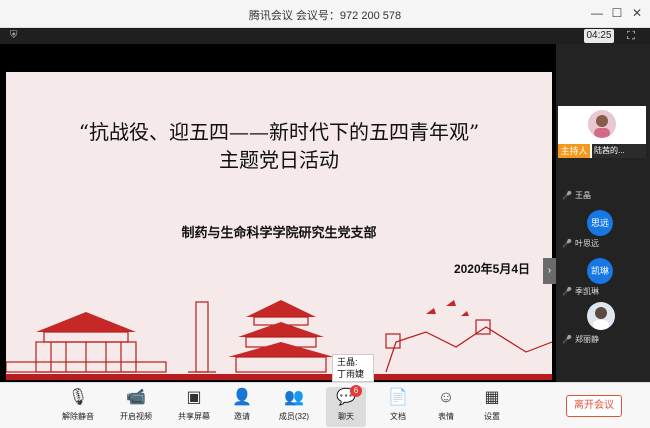 This screenshot has height=428, width=650. What do you see at coordinates (600, 271) in the screenshot?
I see `participant-avatar: 凯琳` at bounding box center [600, 271].